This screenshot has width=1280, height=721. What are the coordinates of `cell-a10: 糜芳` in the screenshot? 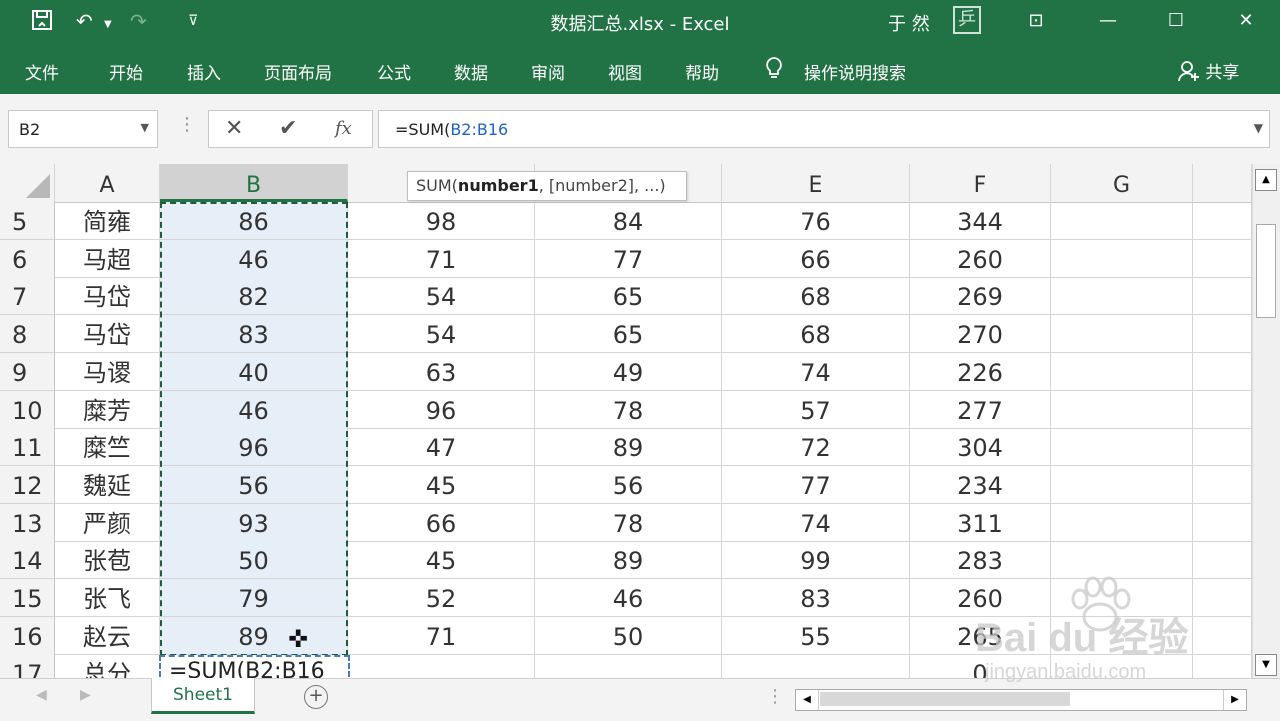 It's located at (107, 409).